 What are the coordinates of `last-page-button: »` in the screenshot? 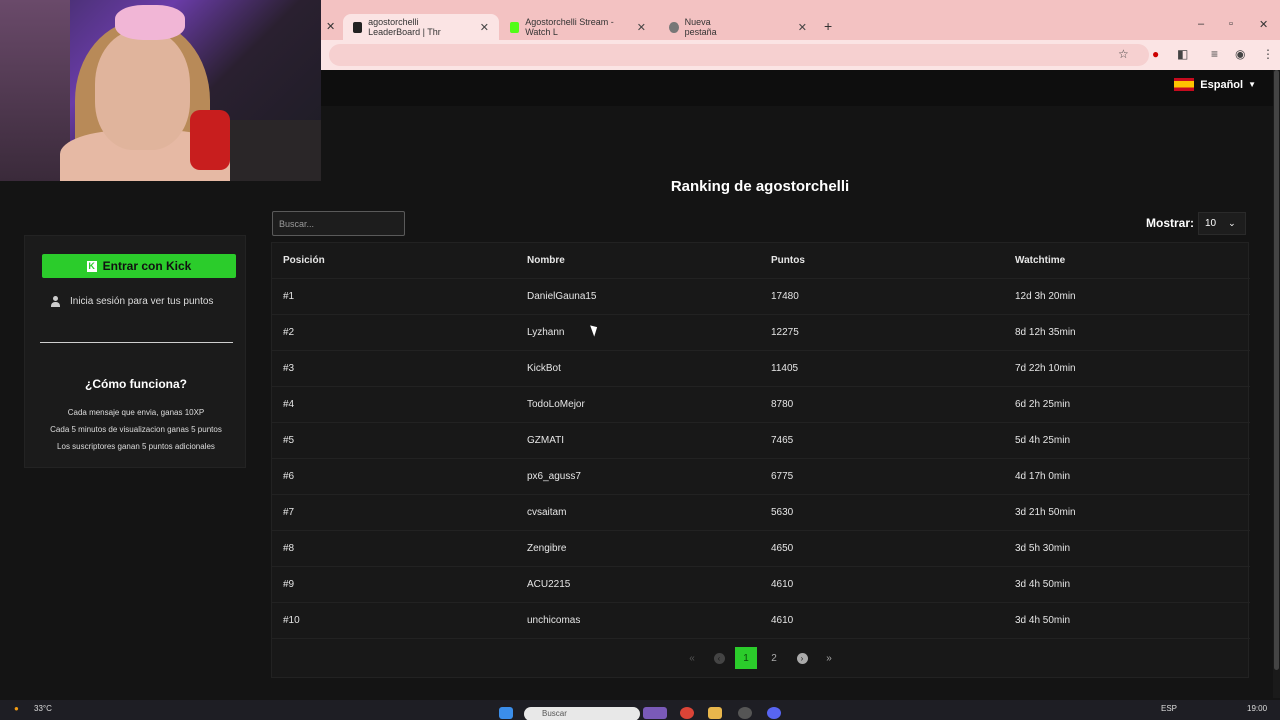 It's located at (829, 658).